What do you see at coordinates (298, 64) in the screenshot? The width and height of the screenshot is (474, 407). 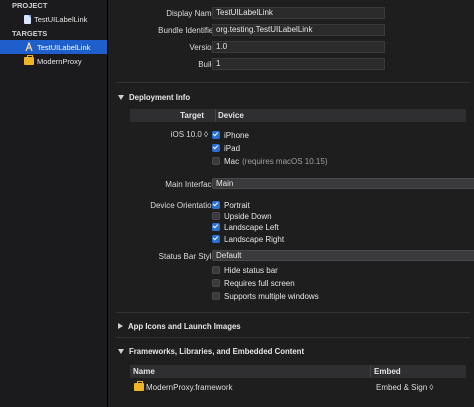 I see `build-field: 1` at bounding box center [298, 64].